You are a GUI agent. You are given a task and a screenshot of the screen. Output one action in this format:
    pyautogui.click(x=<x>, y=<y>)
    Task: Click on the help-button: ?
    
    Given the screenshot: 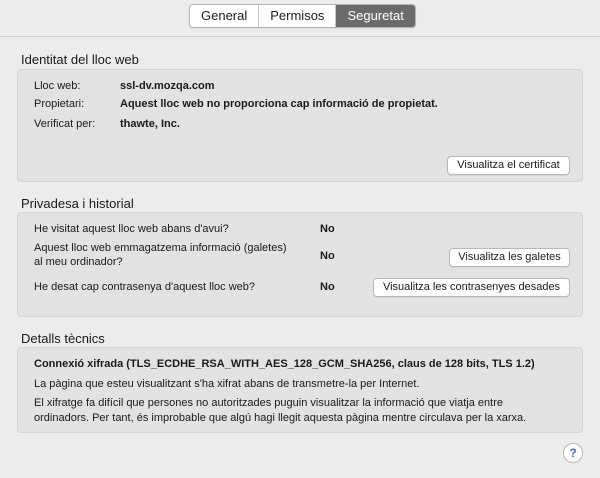 What is the action you would take?
    pyautogui.click(x=573, y=453)
    